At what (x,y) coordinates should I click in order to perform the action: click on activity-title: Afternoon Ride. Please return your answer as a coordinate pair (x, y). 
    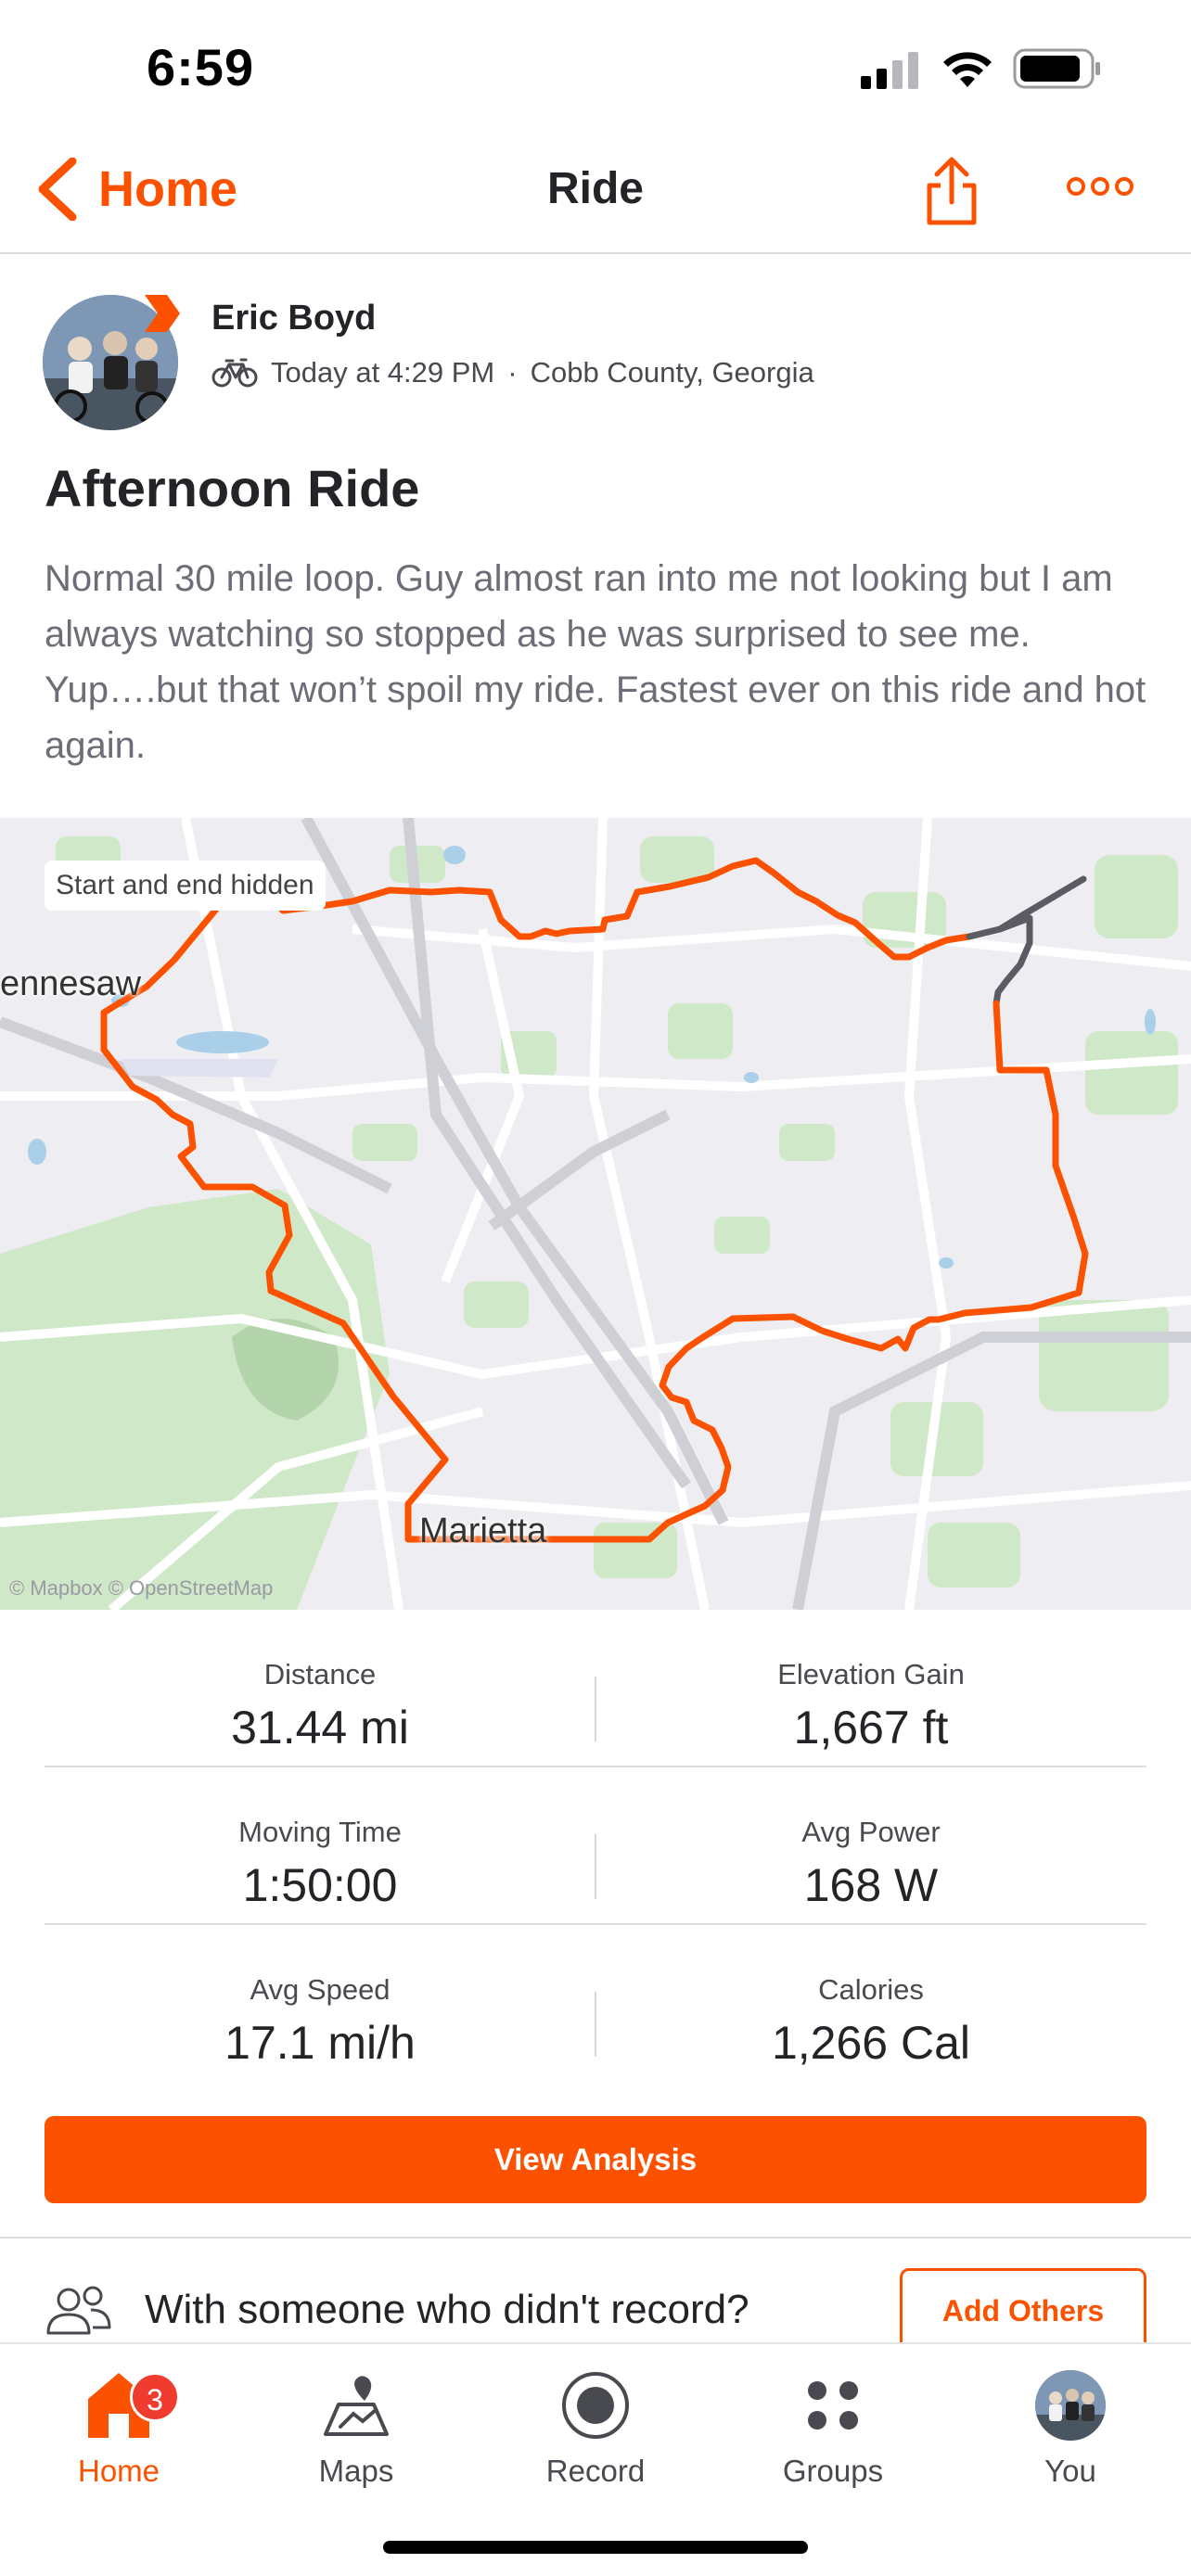
    Looking at the image, I should click on (232, 488).